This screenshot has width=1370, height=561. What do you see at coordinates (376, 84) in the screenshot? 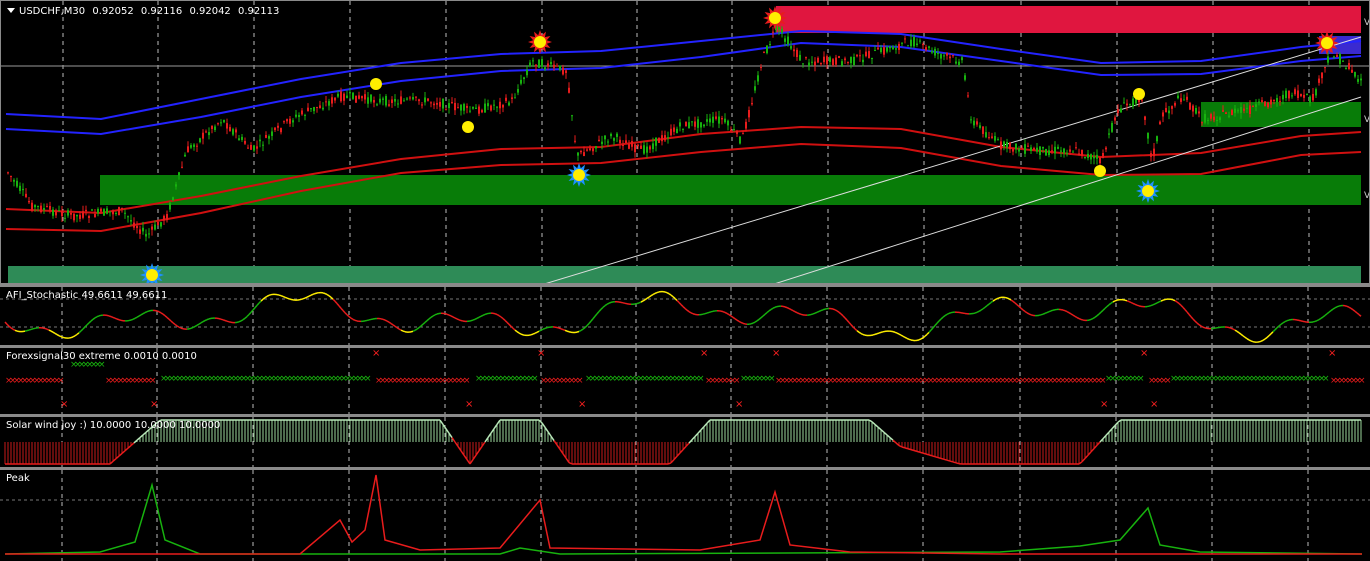
I see `swing-point-marker` at bounding box center [376, 84].